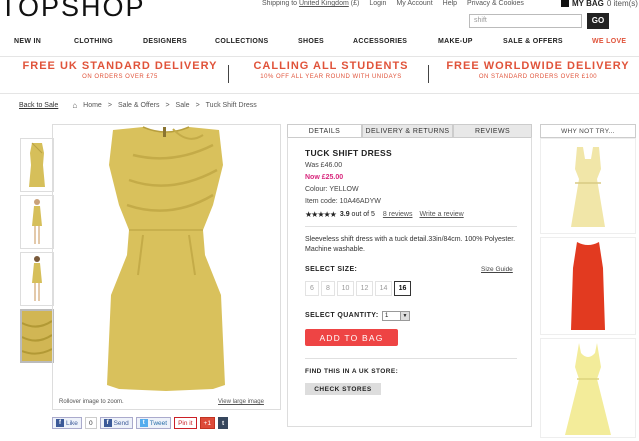  Describe the element at coordinates (75, 105) in the screenshot. I see `home-icon: ⌂` at that location.